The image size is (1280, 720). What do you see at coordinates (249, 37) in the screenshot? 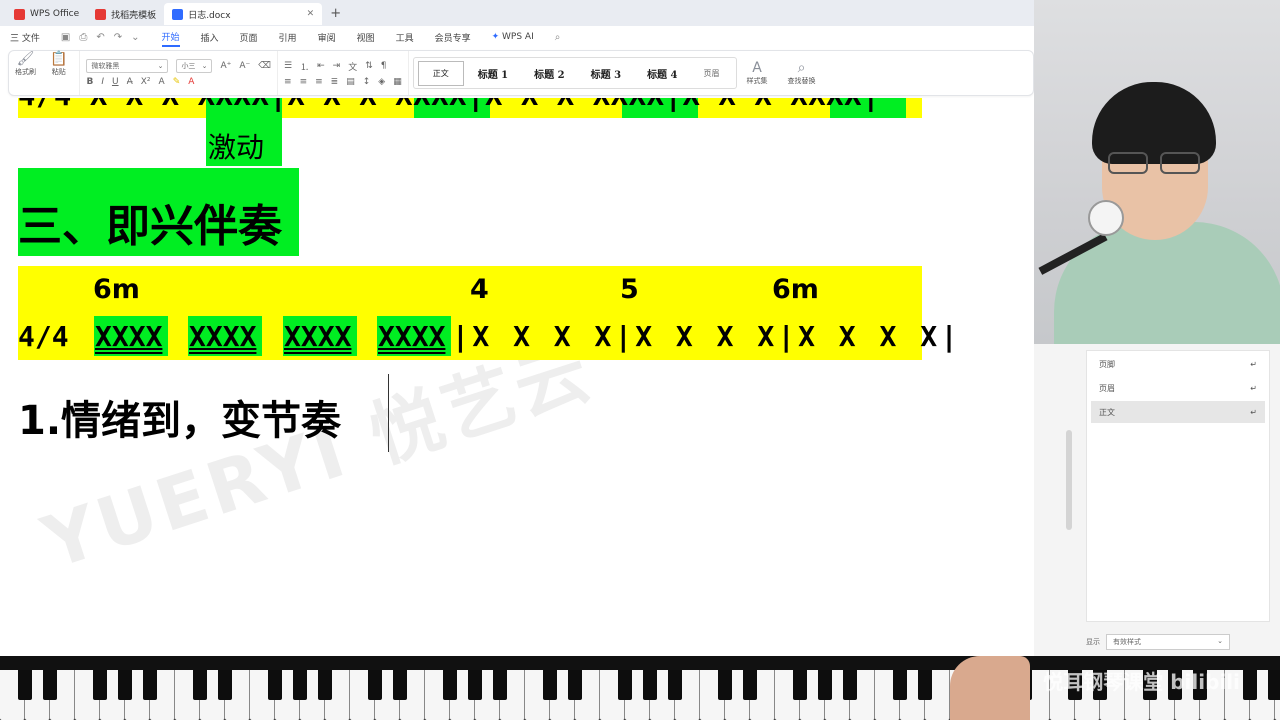
I see `tab-page: 页面` at bounding box center [249, 37].